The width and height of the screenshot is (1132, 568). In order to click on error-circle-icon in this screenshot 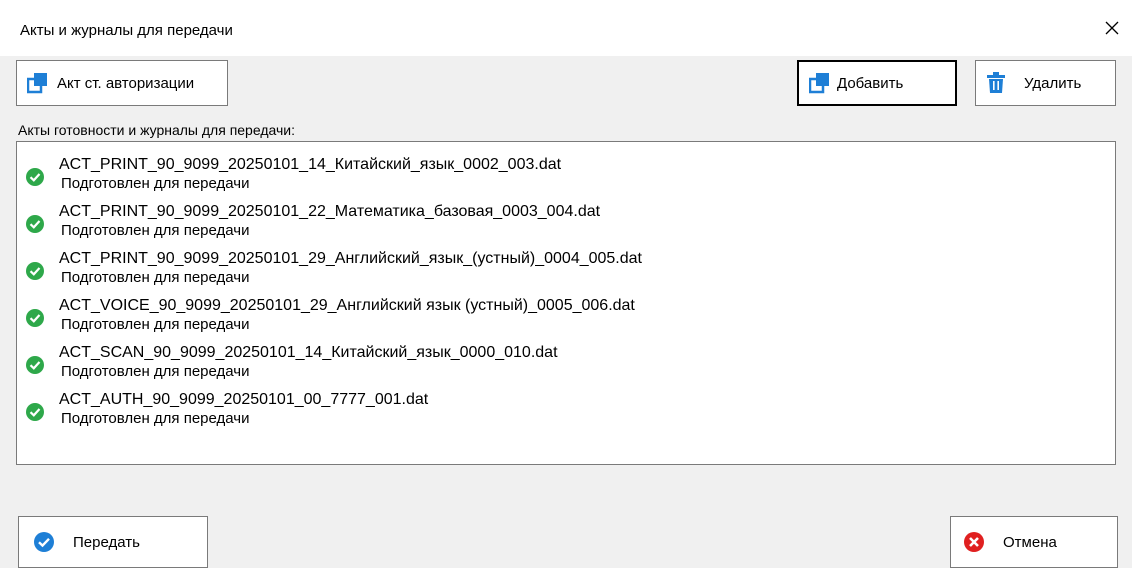, I will do `click(974, 542)`.